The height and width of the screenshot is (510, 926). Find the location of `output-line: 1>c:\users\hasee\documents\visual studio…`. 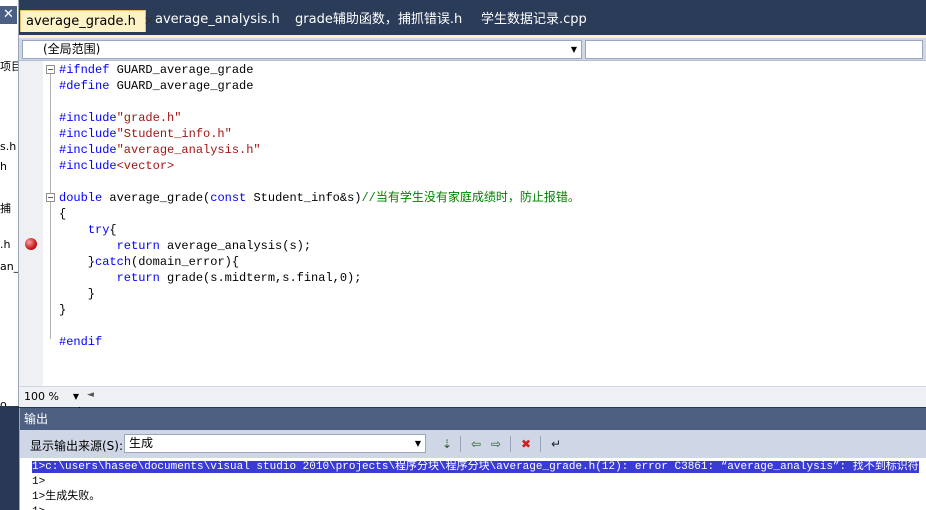

output-line: 1>c:\users\hasee\documents\visual studio… is located at coordinates (475, 467).